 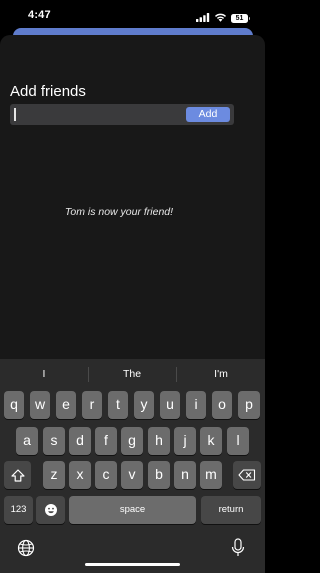 I want to click on page-title: Add friends, so click(x=48, y=91).